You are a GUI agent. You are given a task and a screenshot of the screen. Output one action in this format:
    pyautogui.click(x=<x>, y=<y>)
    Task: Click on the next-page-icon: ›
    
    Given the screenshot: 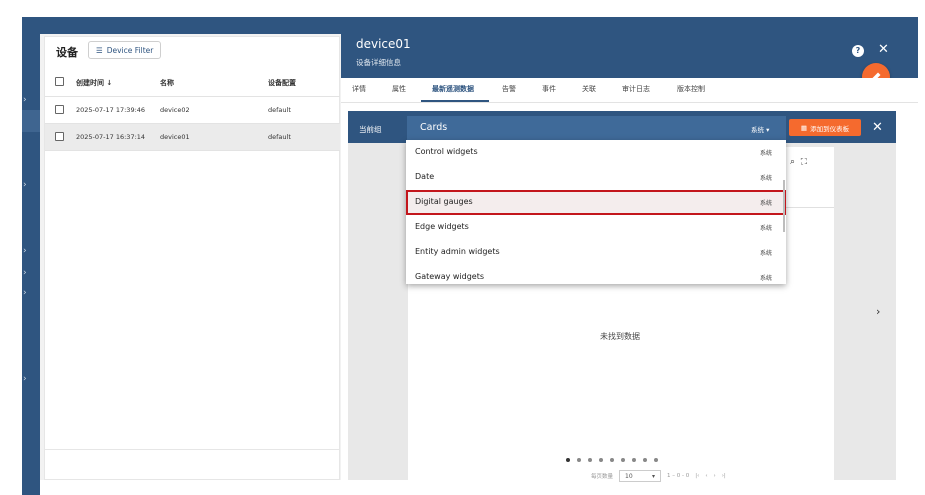 What is the action you would take?
    pyautogui.click(x=715, y=476)
    